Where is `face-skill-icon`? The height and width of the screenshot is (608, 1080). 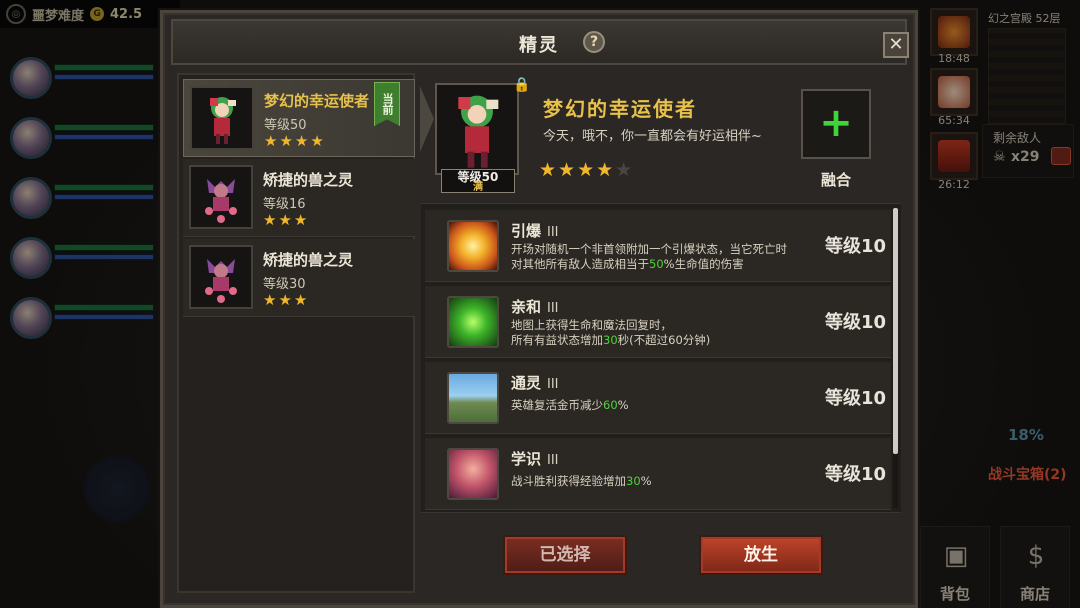 face-skill-icon is located at coordinates (473, 474).